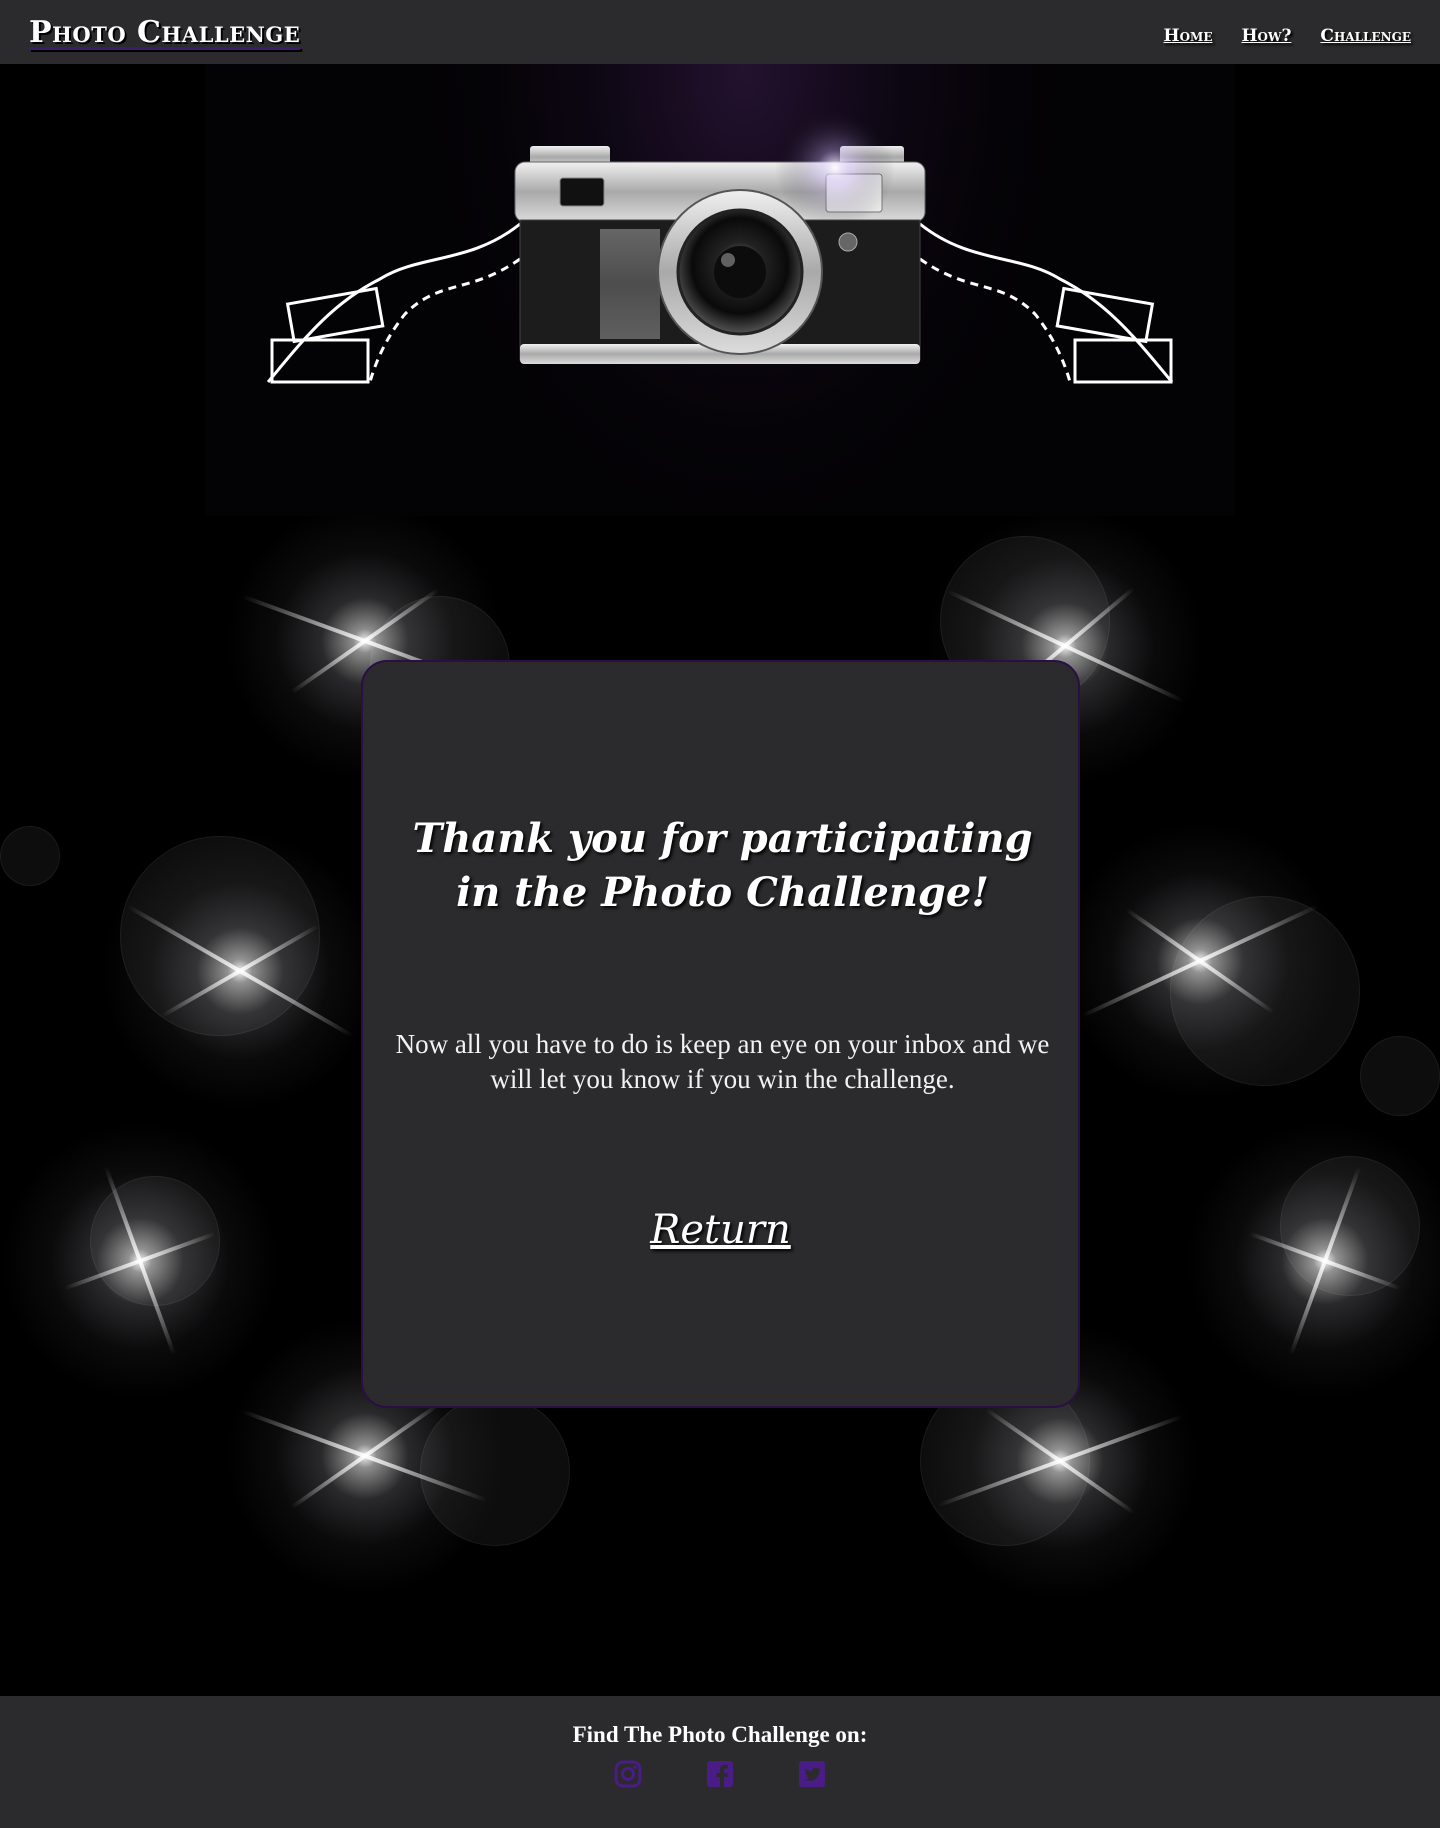 This screenshot has width=1440, height=1828. I want to click on social-links, so click(720, 1774).